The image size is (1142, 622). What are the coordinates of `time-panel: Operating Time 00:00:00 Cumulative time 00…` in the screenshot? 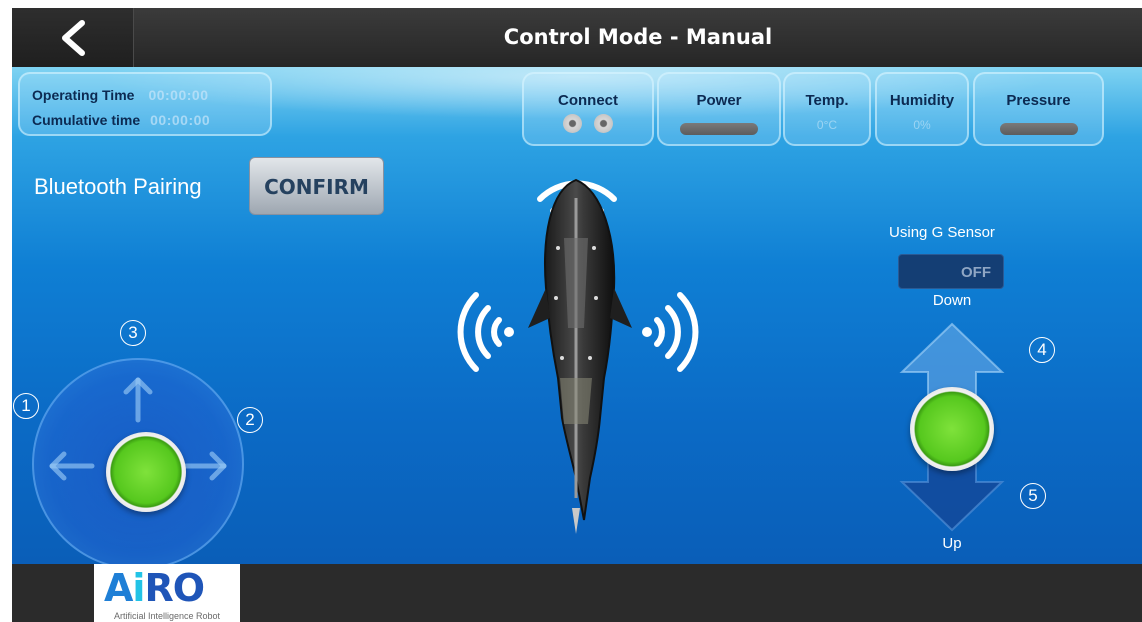 It's located at (145, 104).